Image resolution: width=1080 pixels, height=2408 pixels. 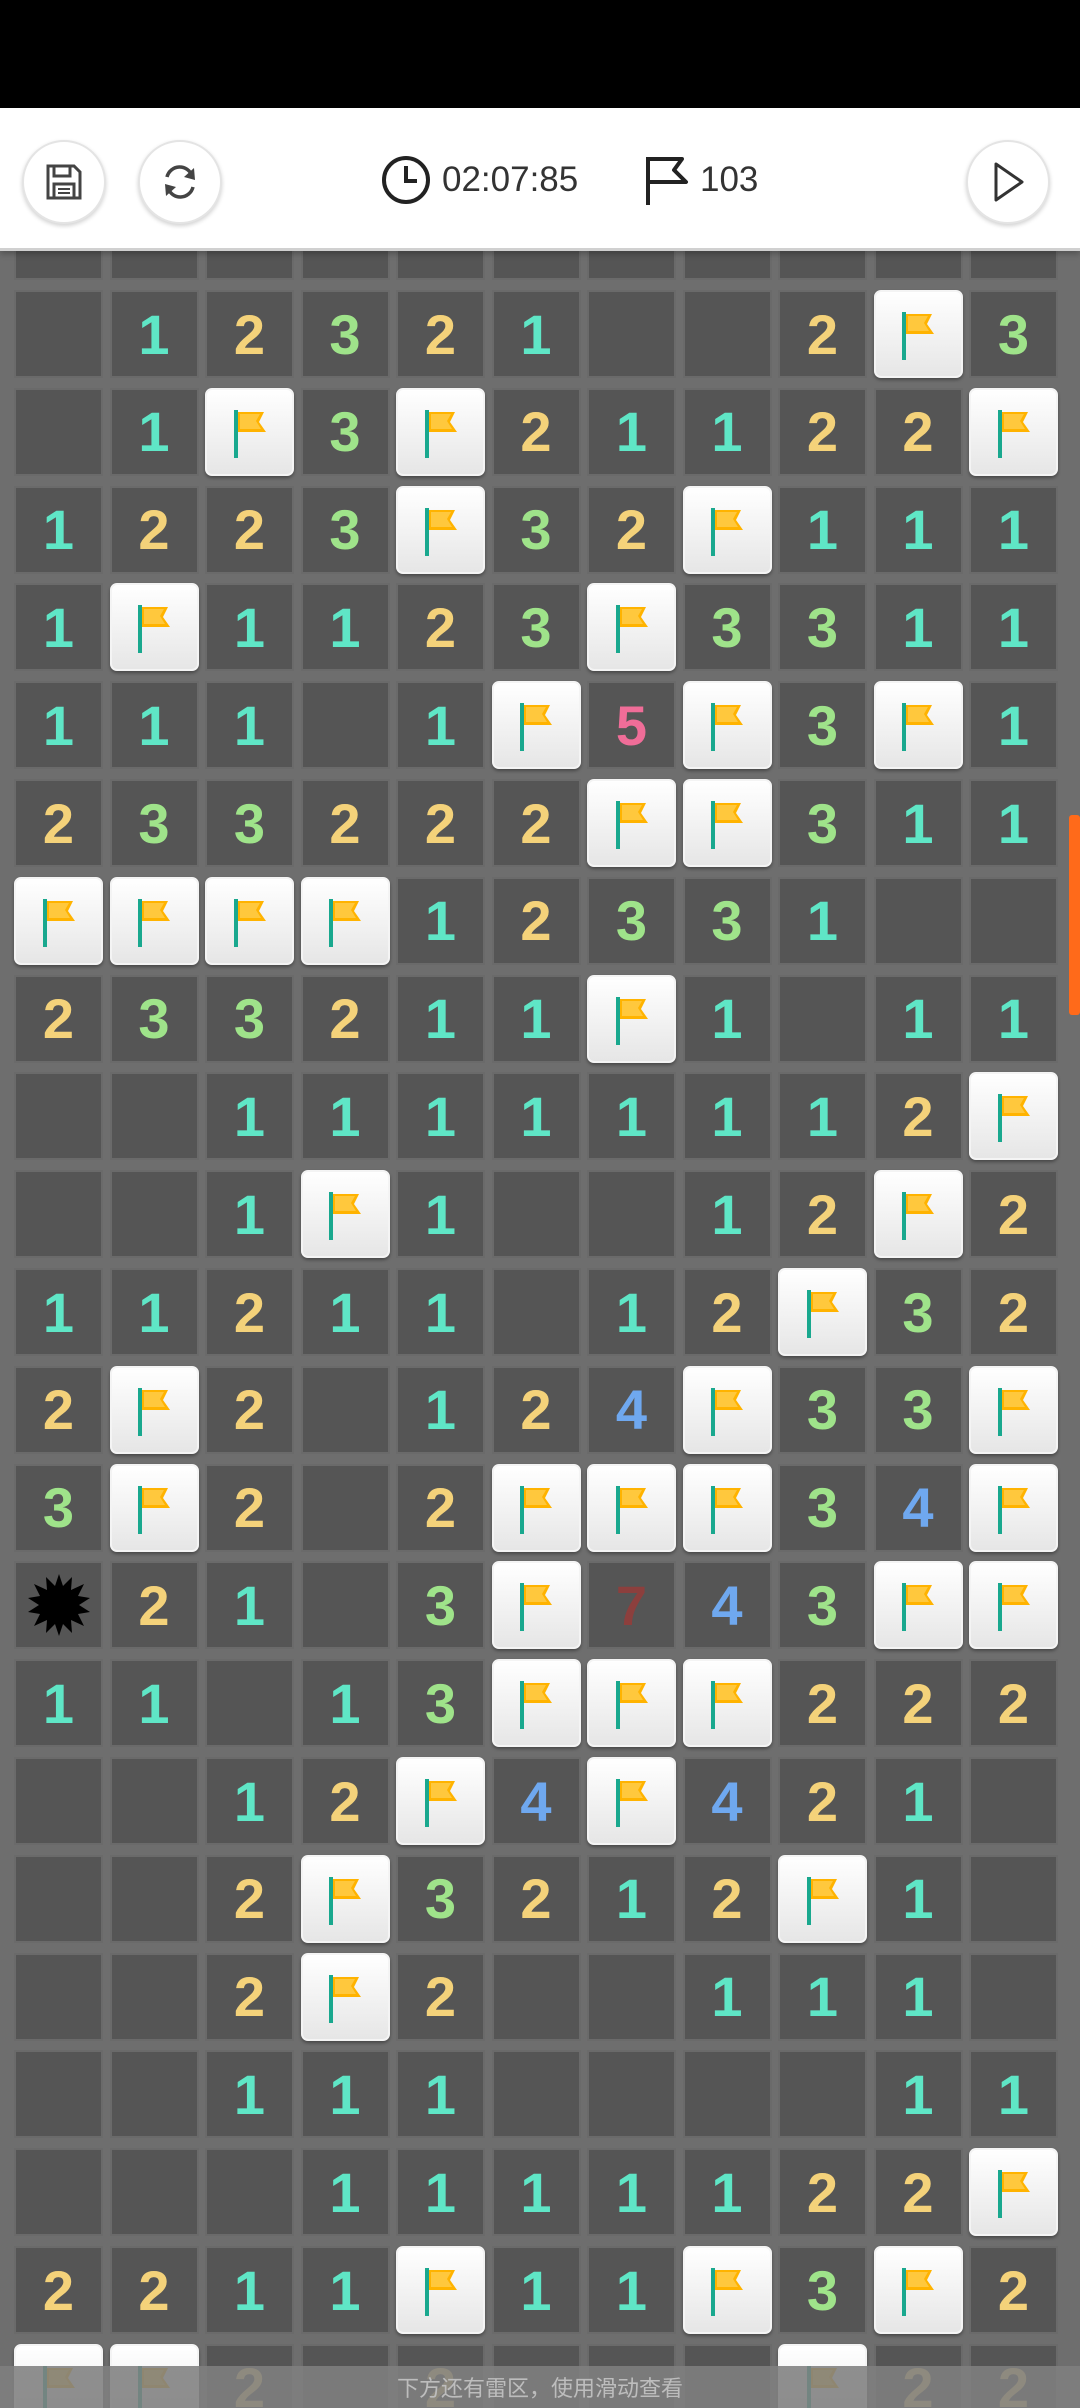 I want to click on number-cell: 5, so click(x=631, y=725).